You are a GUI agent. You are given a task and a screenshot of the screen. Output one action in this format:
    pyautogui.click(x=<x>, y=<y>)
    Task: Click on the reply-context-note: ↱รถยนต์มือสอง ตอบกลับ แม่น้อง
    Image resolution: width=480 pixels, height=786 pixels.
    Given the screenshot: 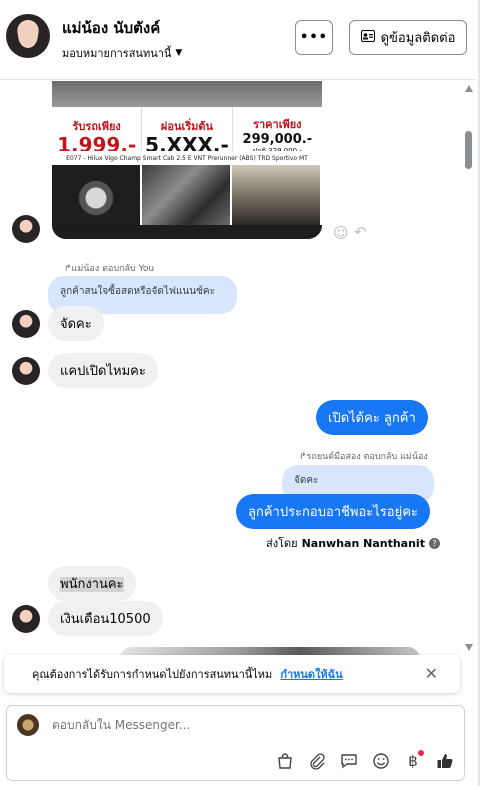 What is the action you would take?
    pyautogui.click(x=363, y=457)
    